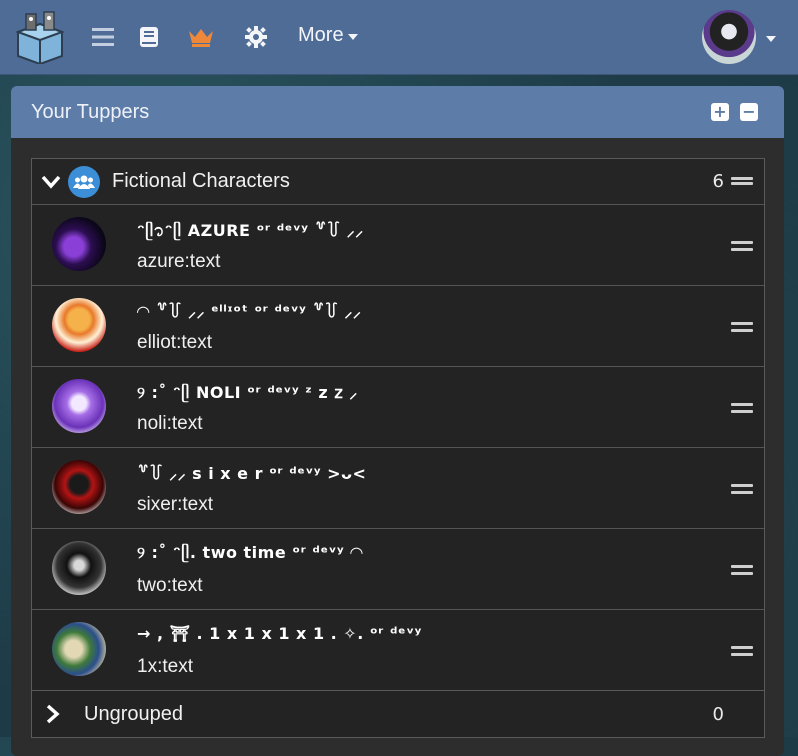 The width and height of the screenshot is (798, 756). I want to click on tupper-name: ᵔᥫ᭡ᵔᥫ AZURE ᵒʳ ᵈᵉᵛʸ ꒷꒦ ⸝⸝, so click(250, 230).